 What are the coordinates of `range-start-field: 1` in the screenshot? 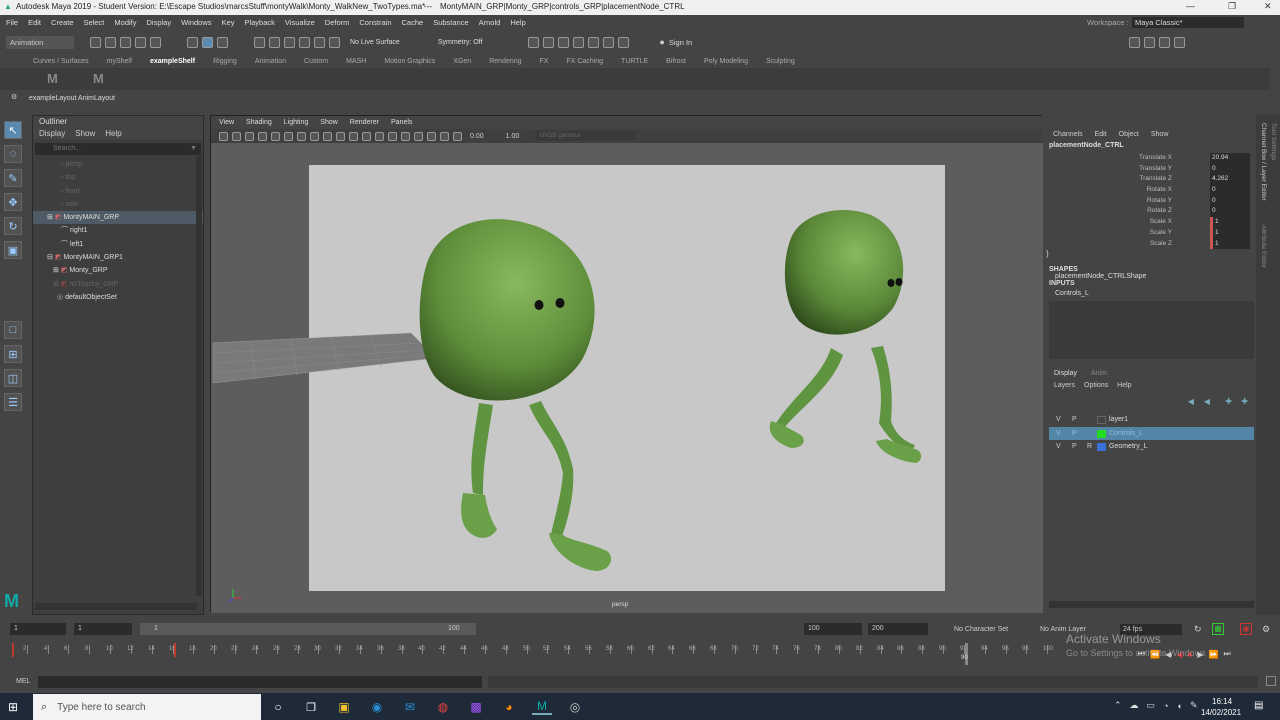 It's located at (38, 629).